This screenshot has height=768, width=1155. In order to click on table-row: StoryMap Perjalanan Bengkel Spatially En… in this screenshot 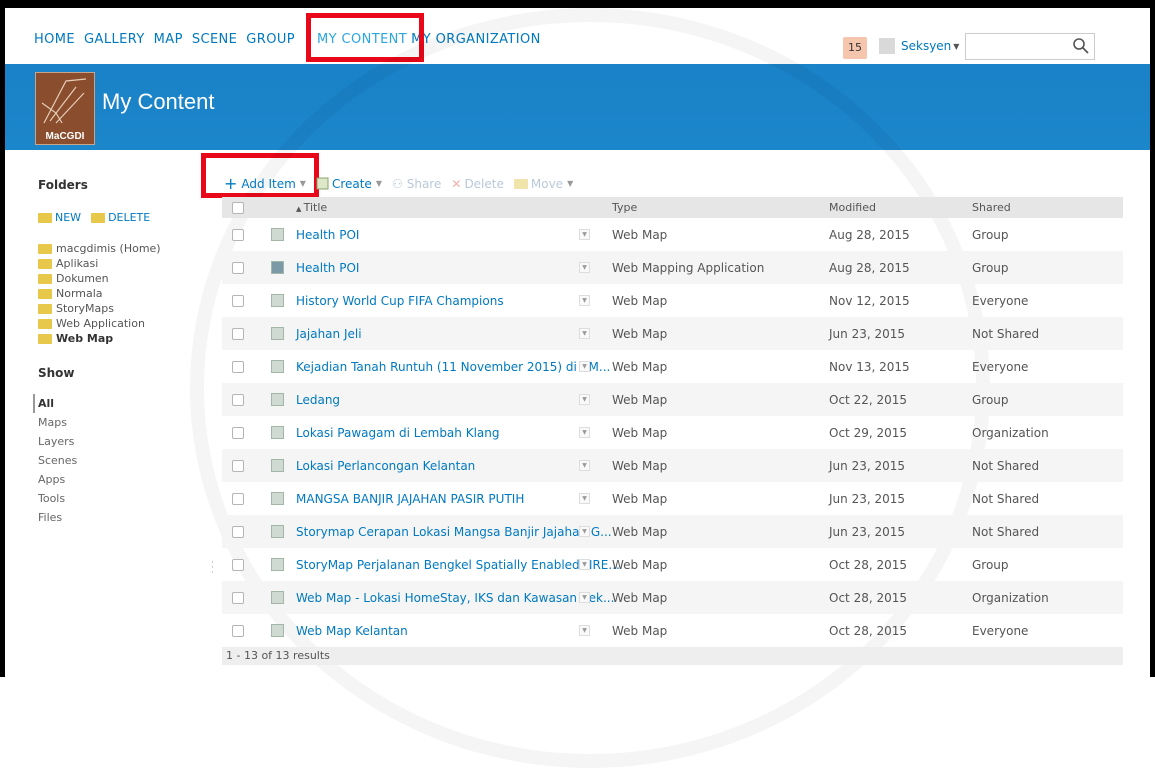, I will do `click(672, 564)`.